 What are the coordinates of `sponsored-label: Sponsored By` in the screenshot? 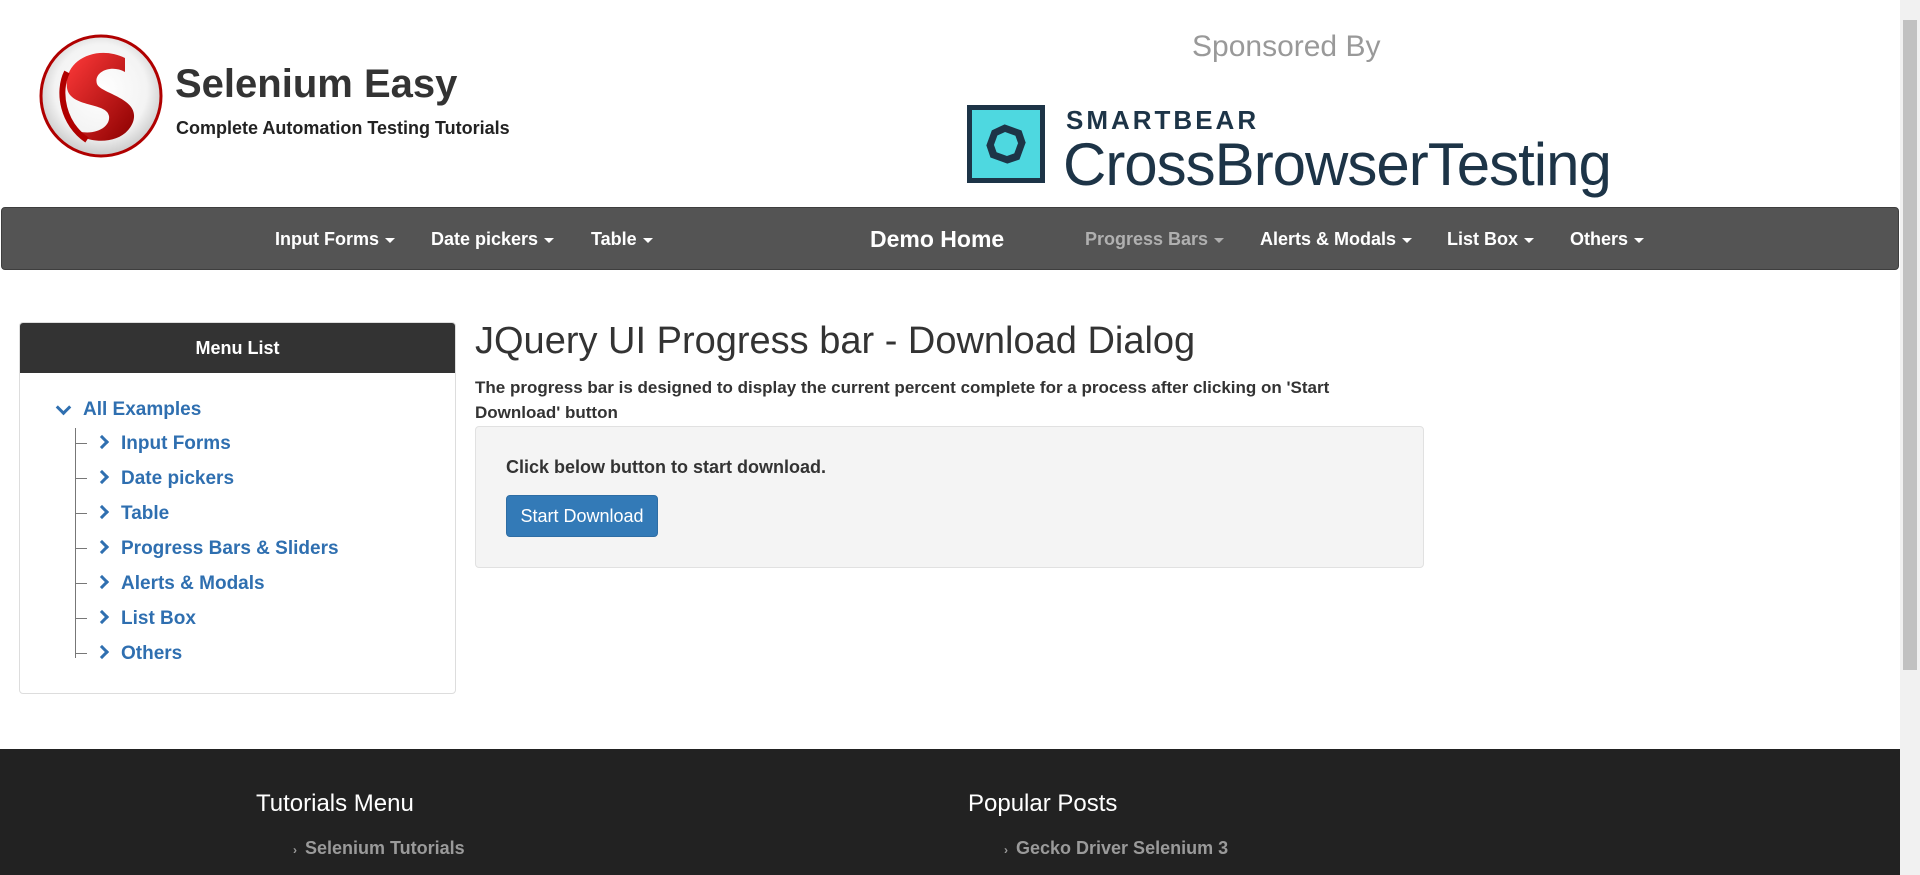 It's located at (1286, 46).